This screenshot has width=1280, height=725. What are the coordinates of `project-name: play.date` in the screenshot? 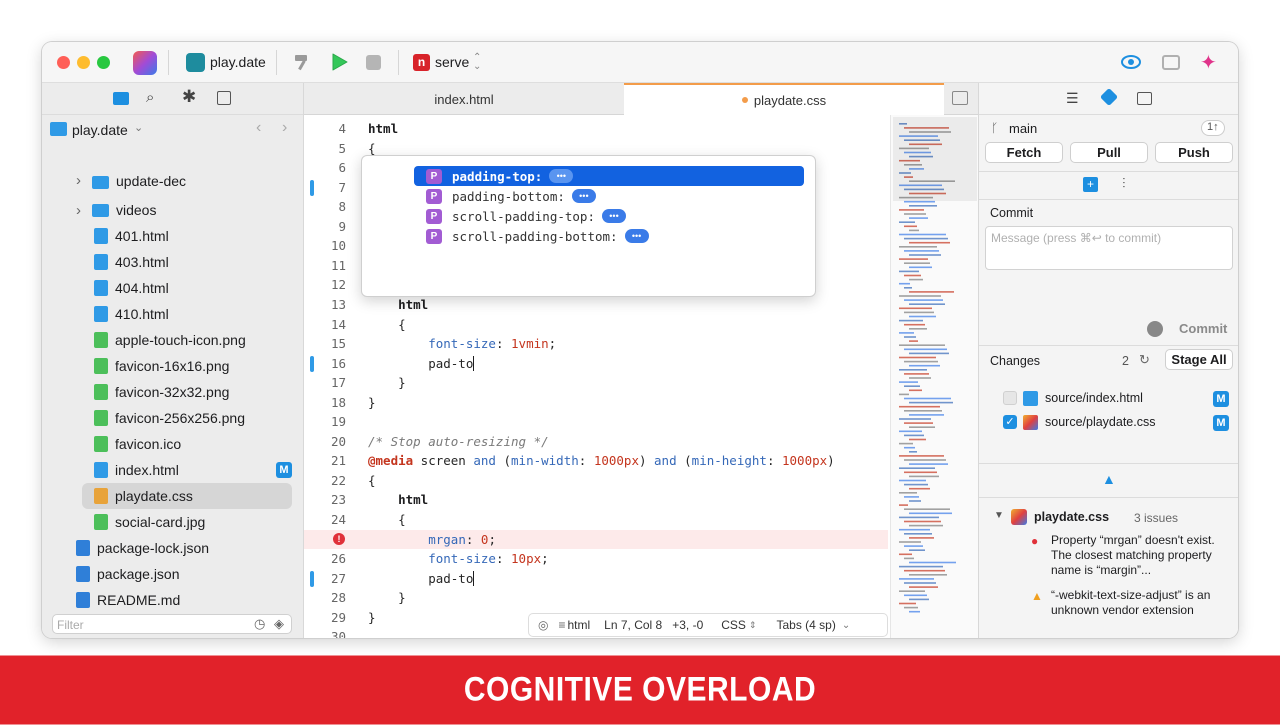 It's located at (238, 62).